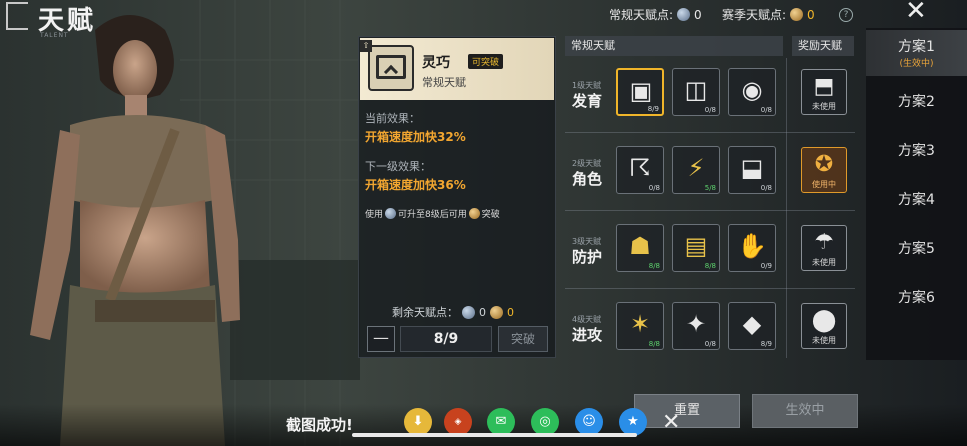 The height and width of the screenshot is (446, 967). What do you see at coordinates (587, 101) in the screenshot?
I see `row-category-label: 发育` at bounding box center [587, 101].